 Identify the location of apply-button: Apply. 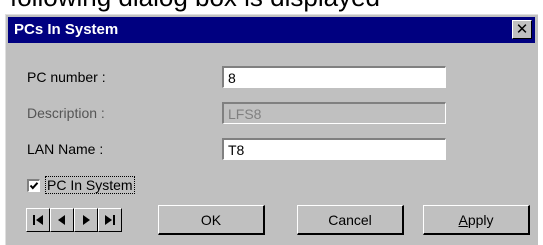
(476, 220).